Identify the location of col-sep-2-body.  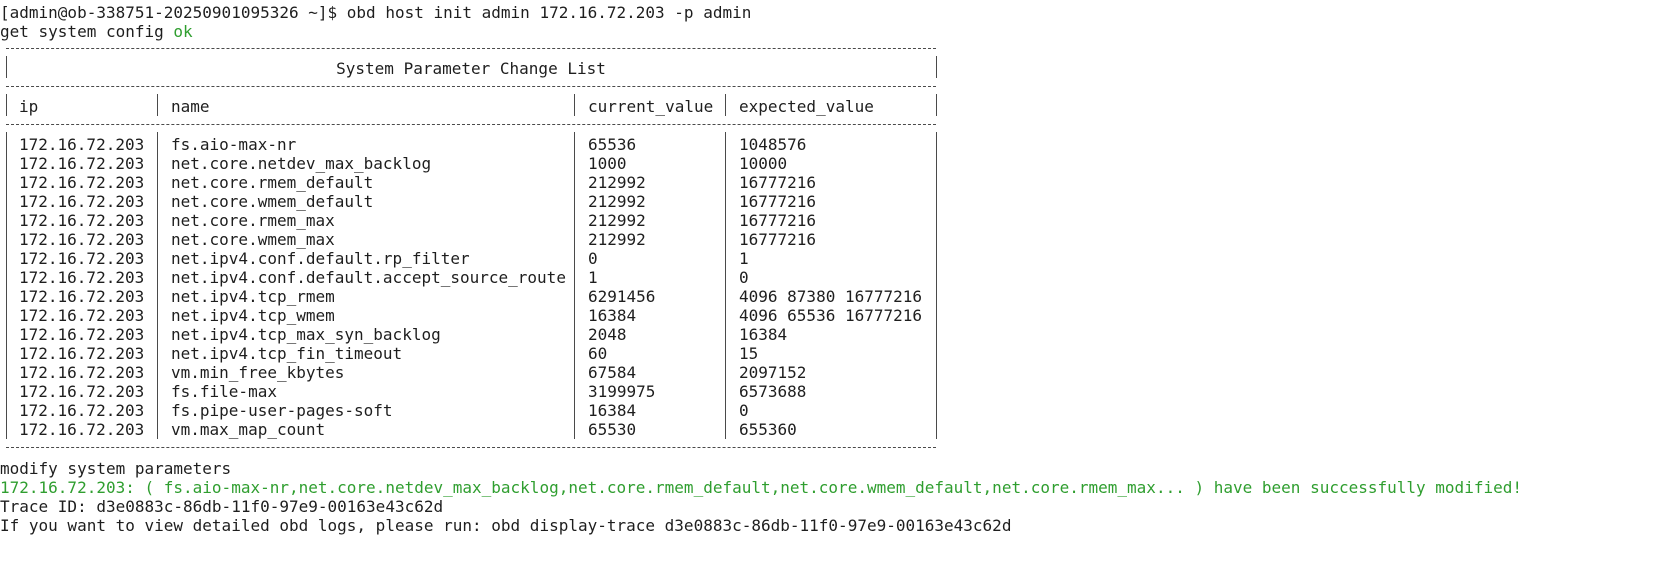
(574, 285).